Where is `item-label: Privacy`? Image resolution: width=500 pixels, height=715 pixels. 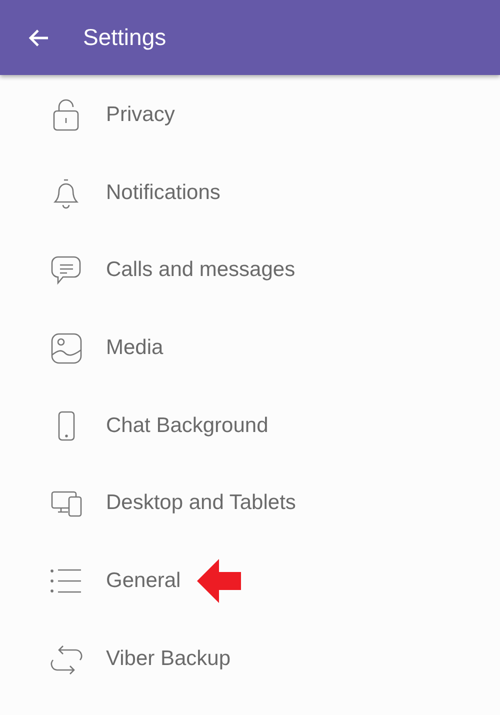 item-label: Privacy is located at coordinates (140, 114).